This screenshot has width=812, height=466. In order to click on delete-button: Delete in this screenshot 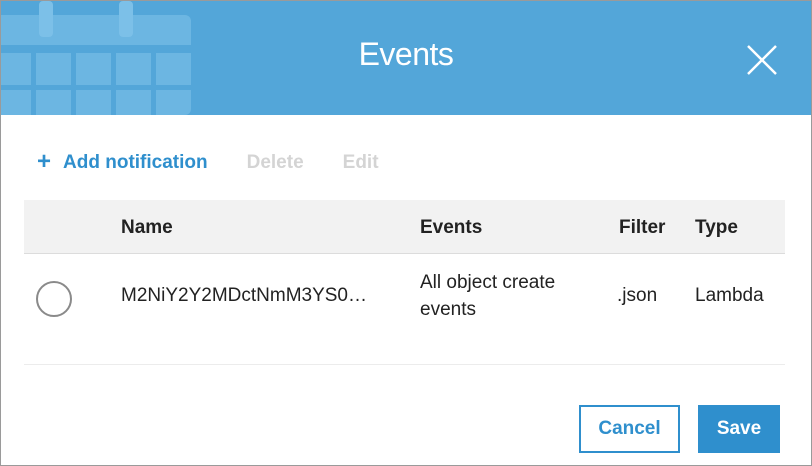, I will do `click(275, 163)`.